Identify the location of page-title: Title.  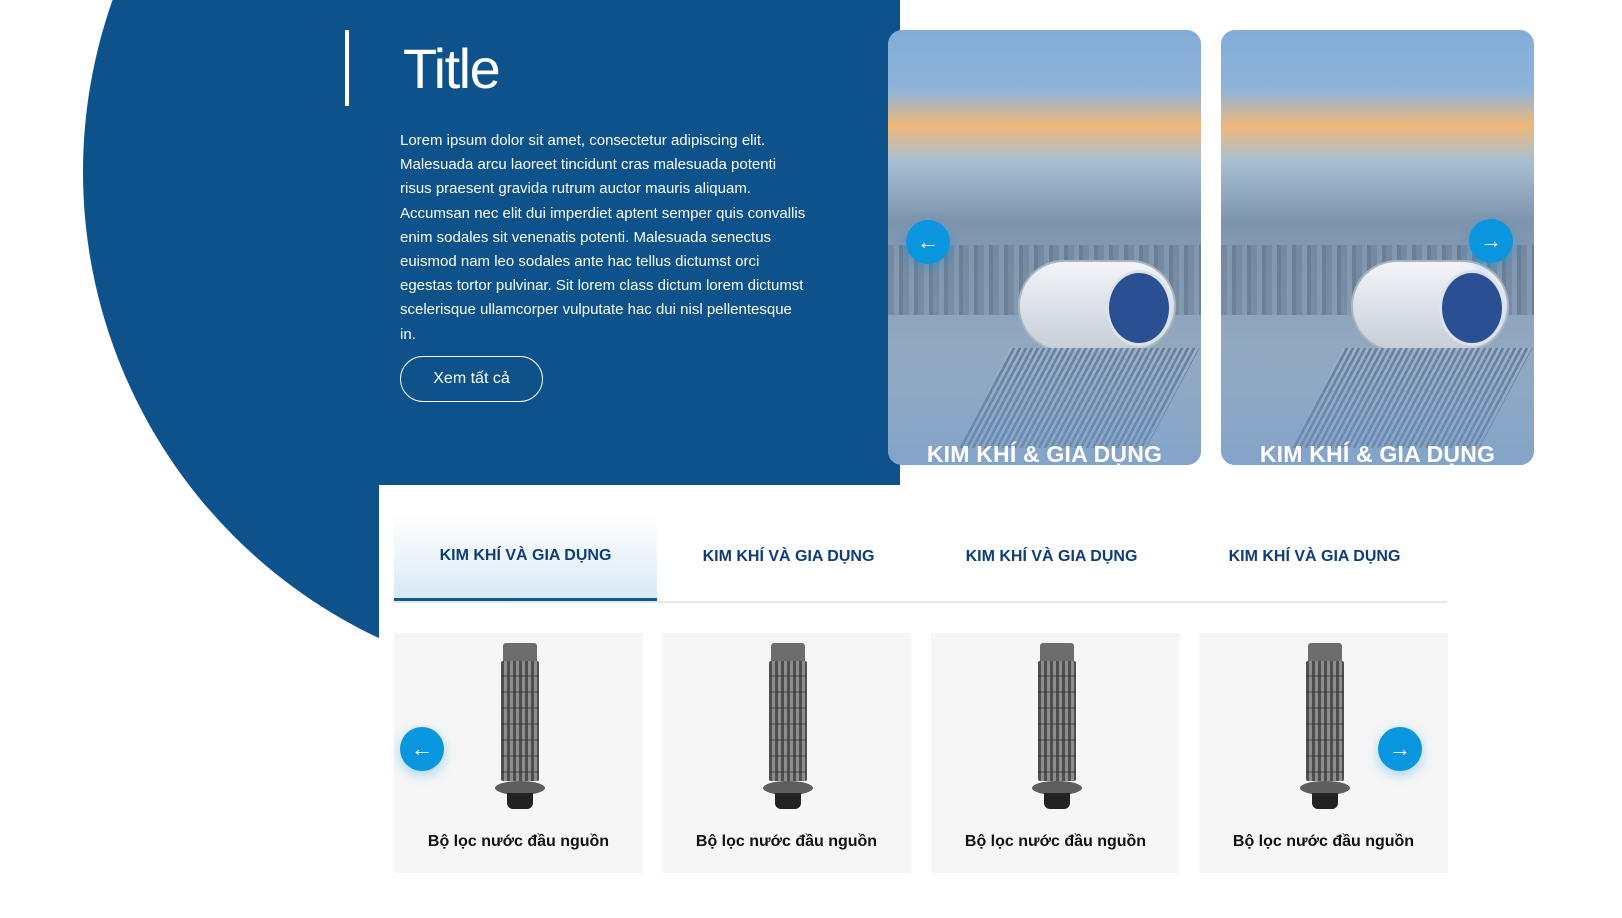
(452, 68).